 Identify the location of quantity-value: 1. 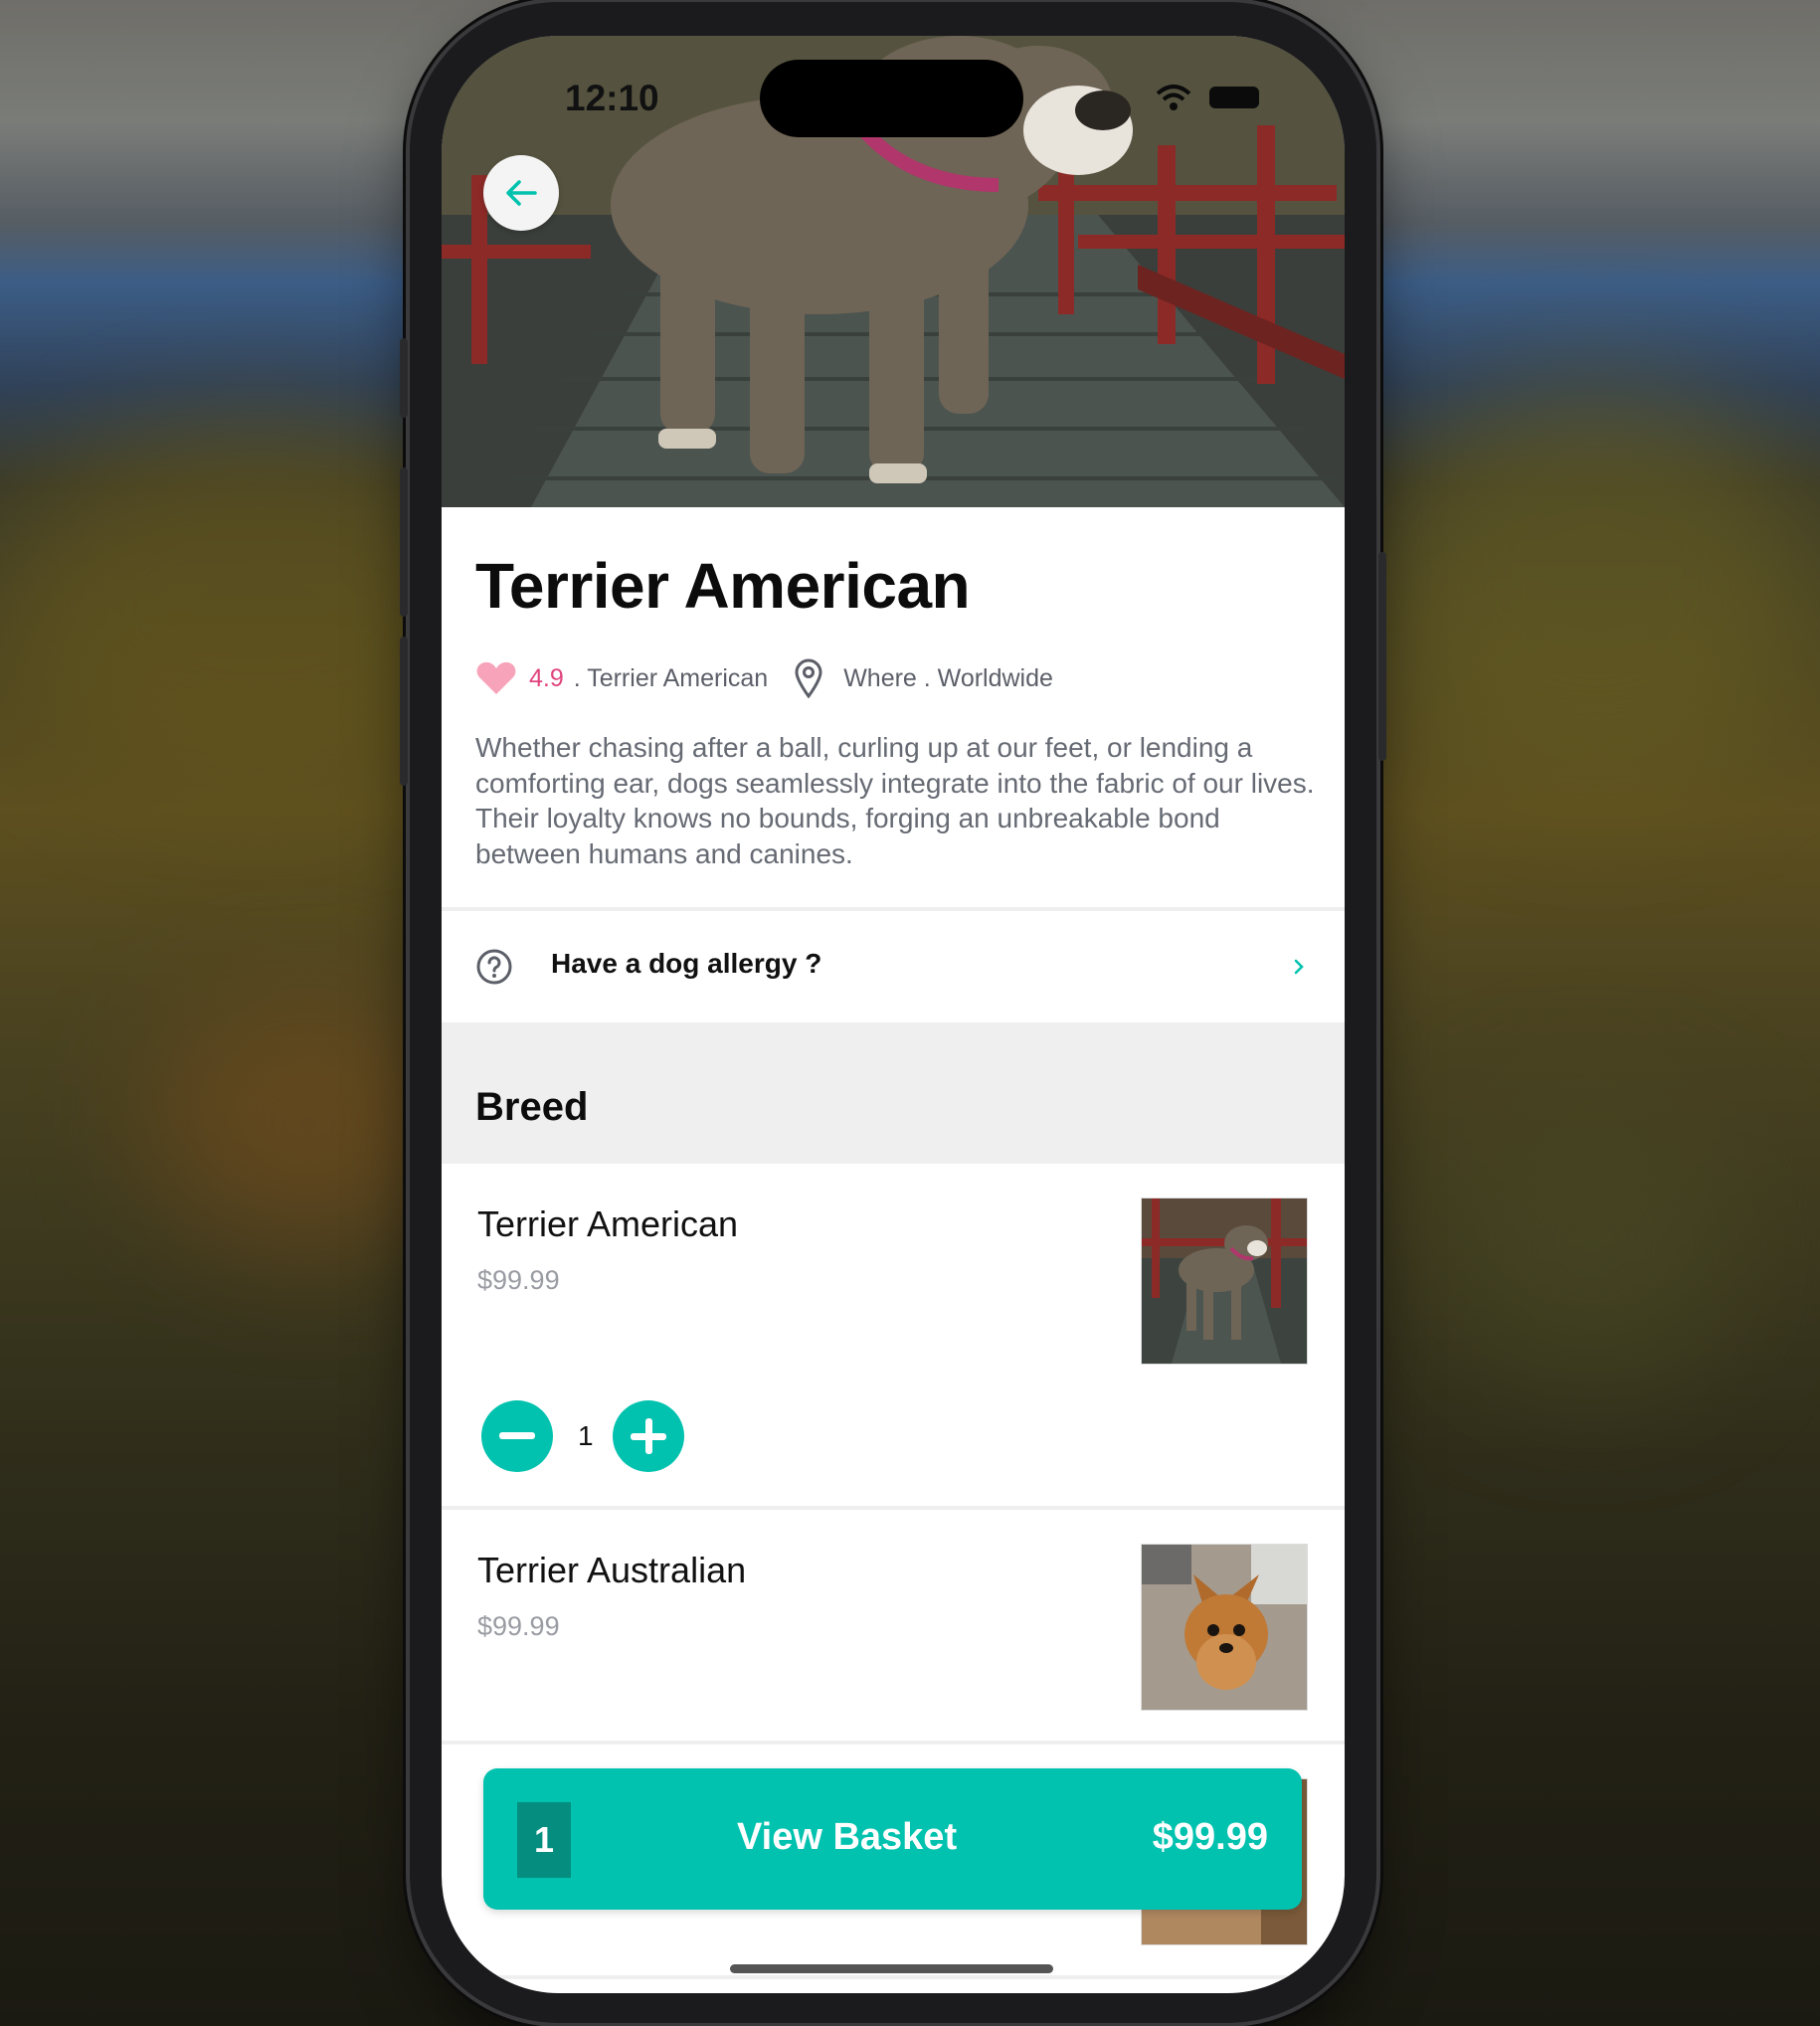
(586, 1435).